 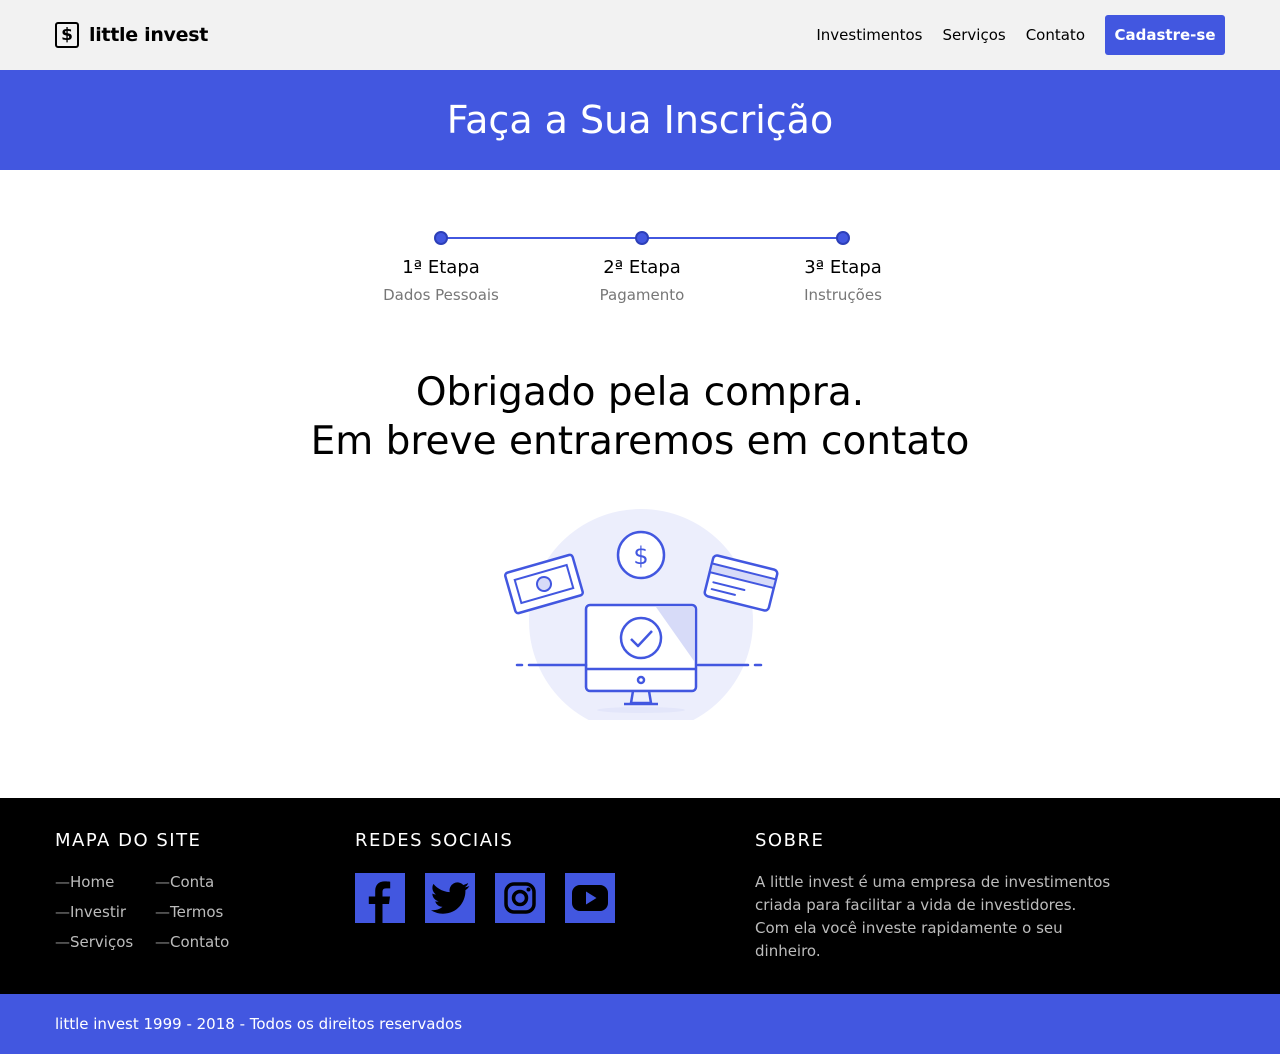 What do you see at coordinates (205, 912) in the screenshot?
I see `footer-link-termos: Termos` at bounding box center [205, 912].